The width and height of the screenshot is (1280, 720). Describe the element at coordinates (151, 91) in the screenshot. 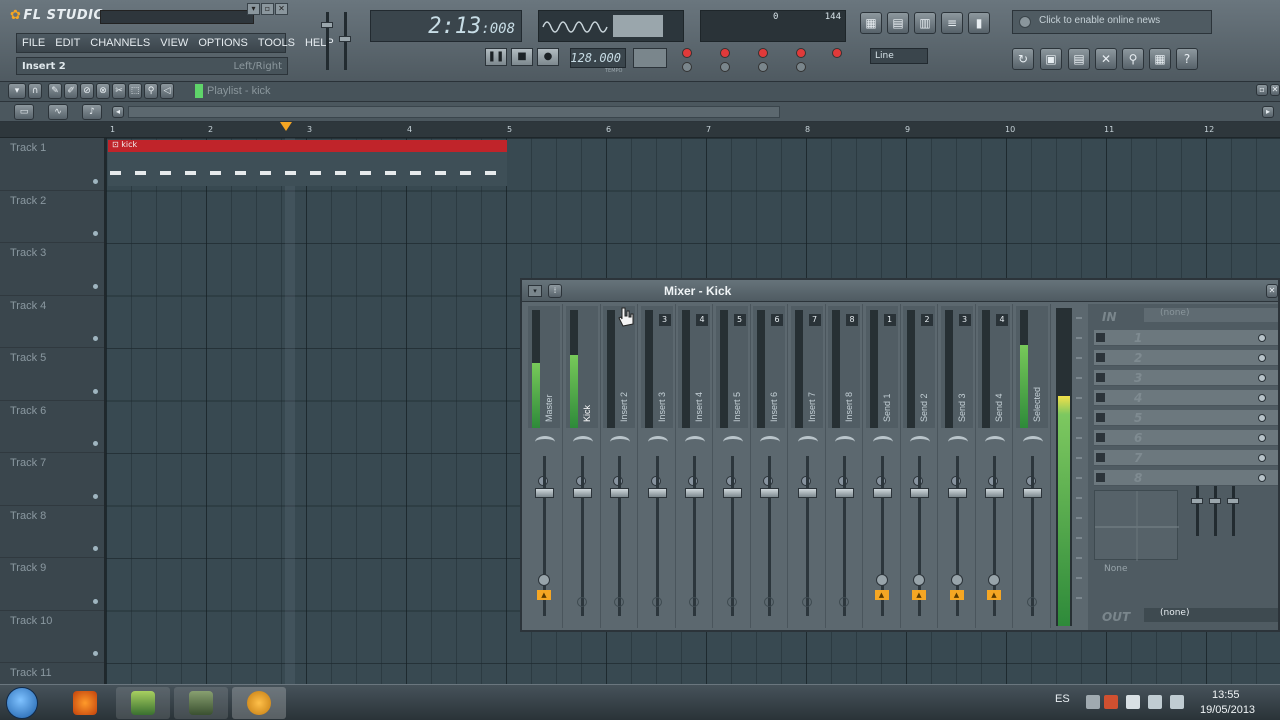

I see `zoom-tool-icon: ⚲` at that location.